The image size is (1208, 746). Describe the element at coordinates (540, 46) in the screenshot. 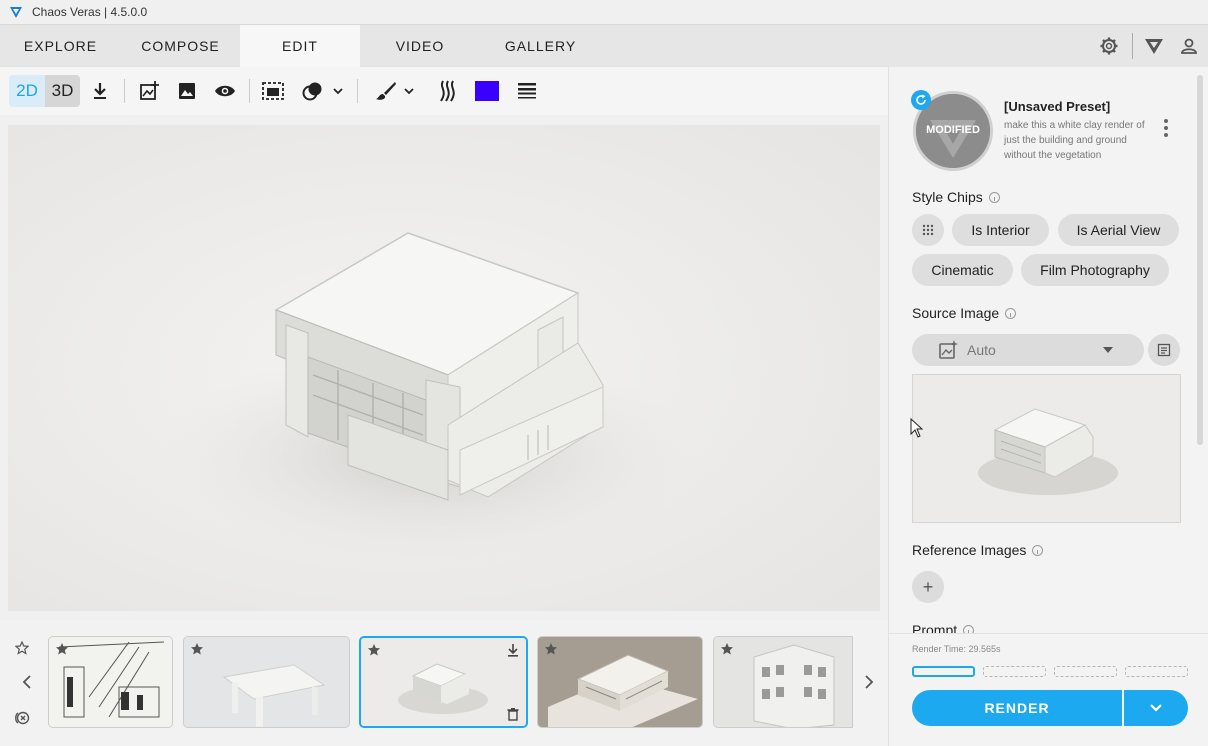

I see `tab-gallery: GALLERY` at that location.